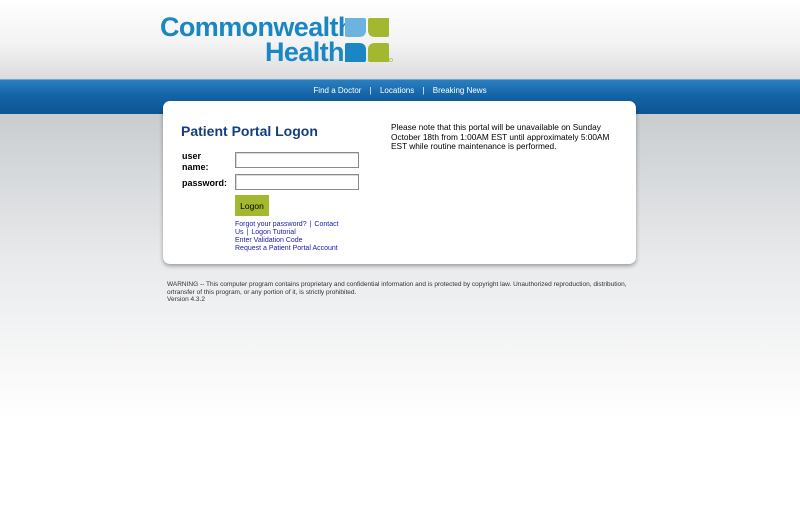 Image resolution: width=800 pixels, height=512 pixels. Describe the element at coordinates (305, 52) in the screenshot. I see `logo-text-line2: Health` at that location.